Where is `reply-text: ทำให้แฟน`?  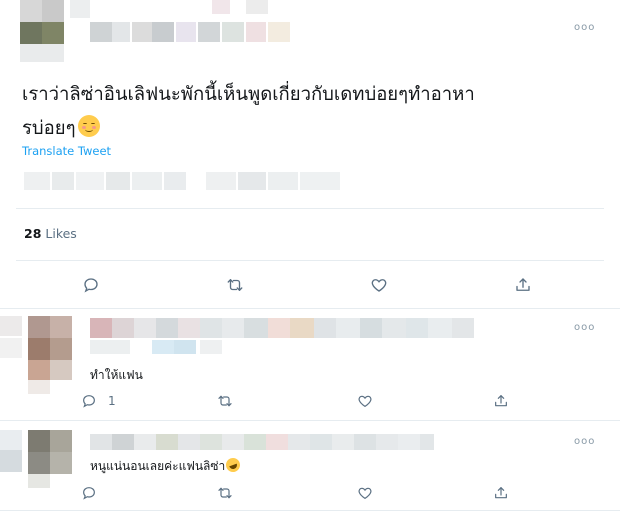
reply-text: ทำให้แฟน is located at coordinates (116, 375).